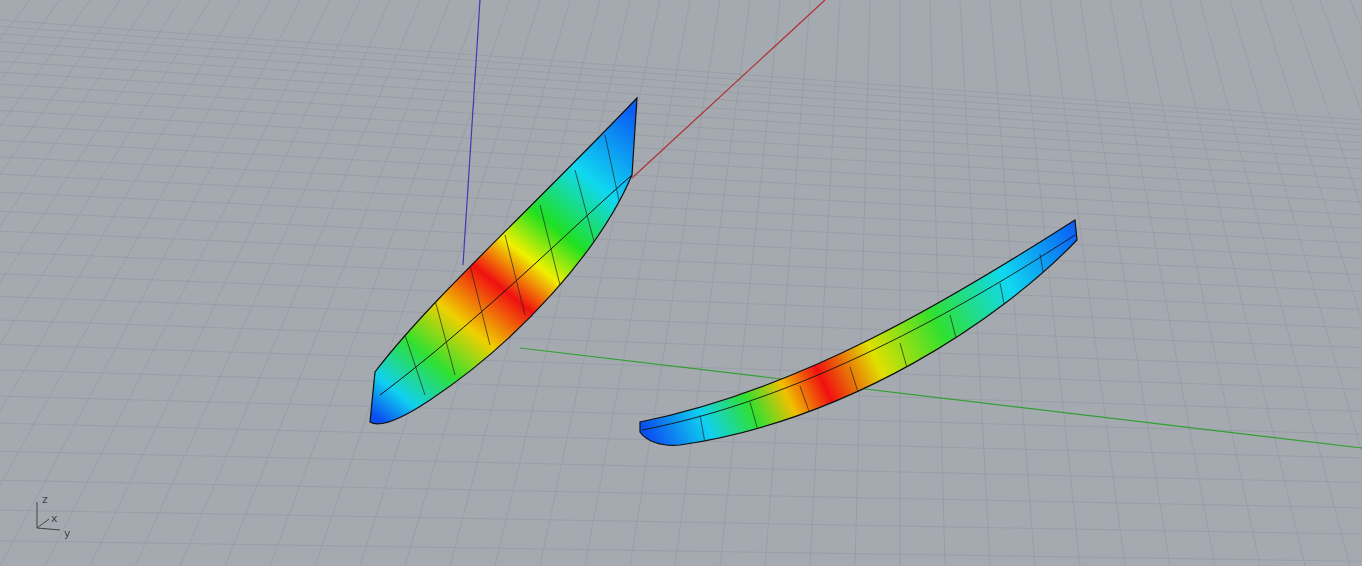  What do you see at coordinates (45, 499) in the screenshot?
I see `axis-label: z` at bounding box center [45, 499].